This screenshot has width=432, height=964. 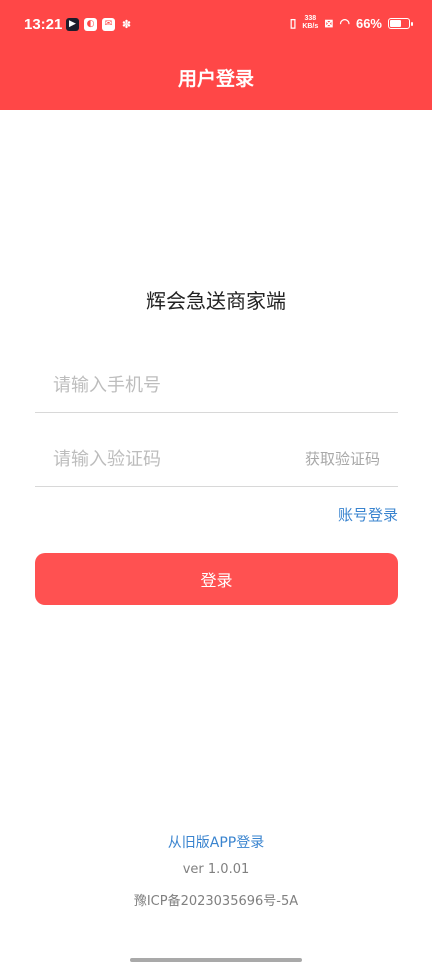 What do you see at coordinates (126, 24) in the screenshot?
I see `wechat-icon: ✽` at bounding box center [126, 24].